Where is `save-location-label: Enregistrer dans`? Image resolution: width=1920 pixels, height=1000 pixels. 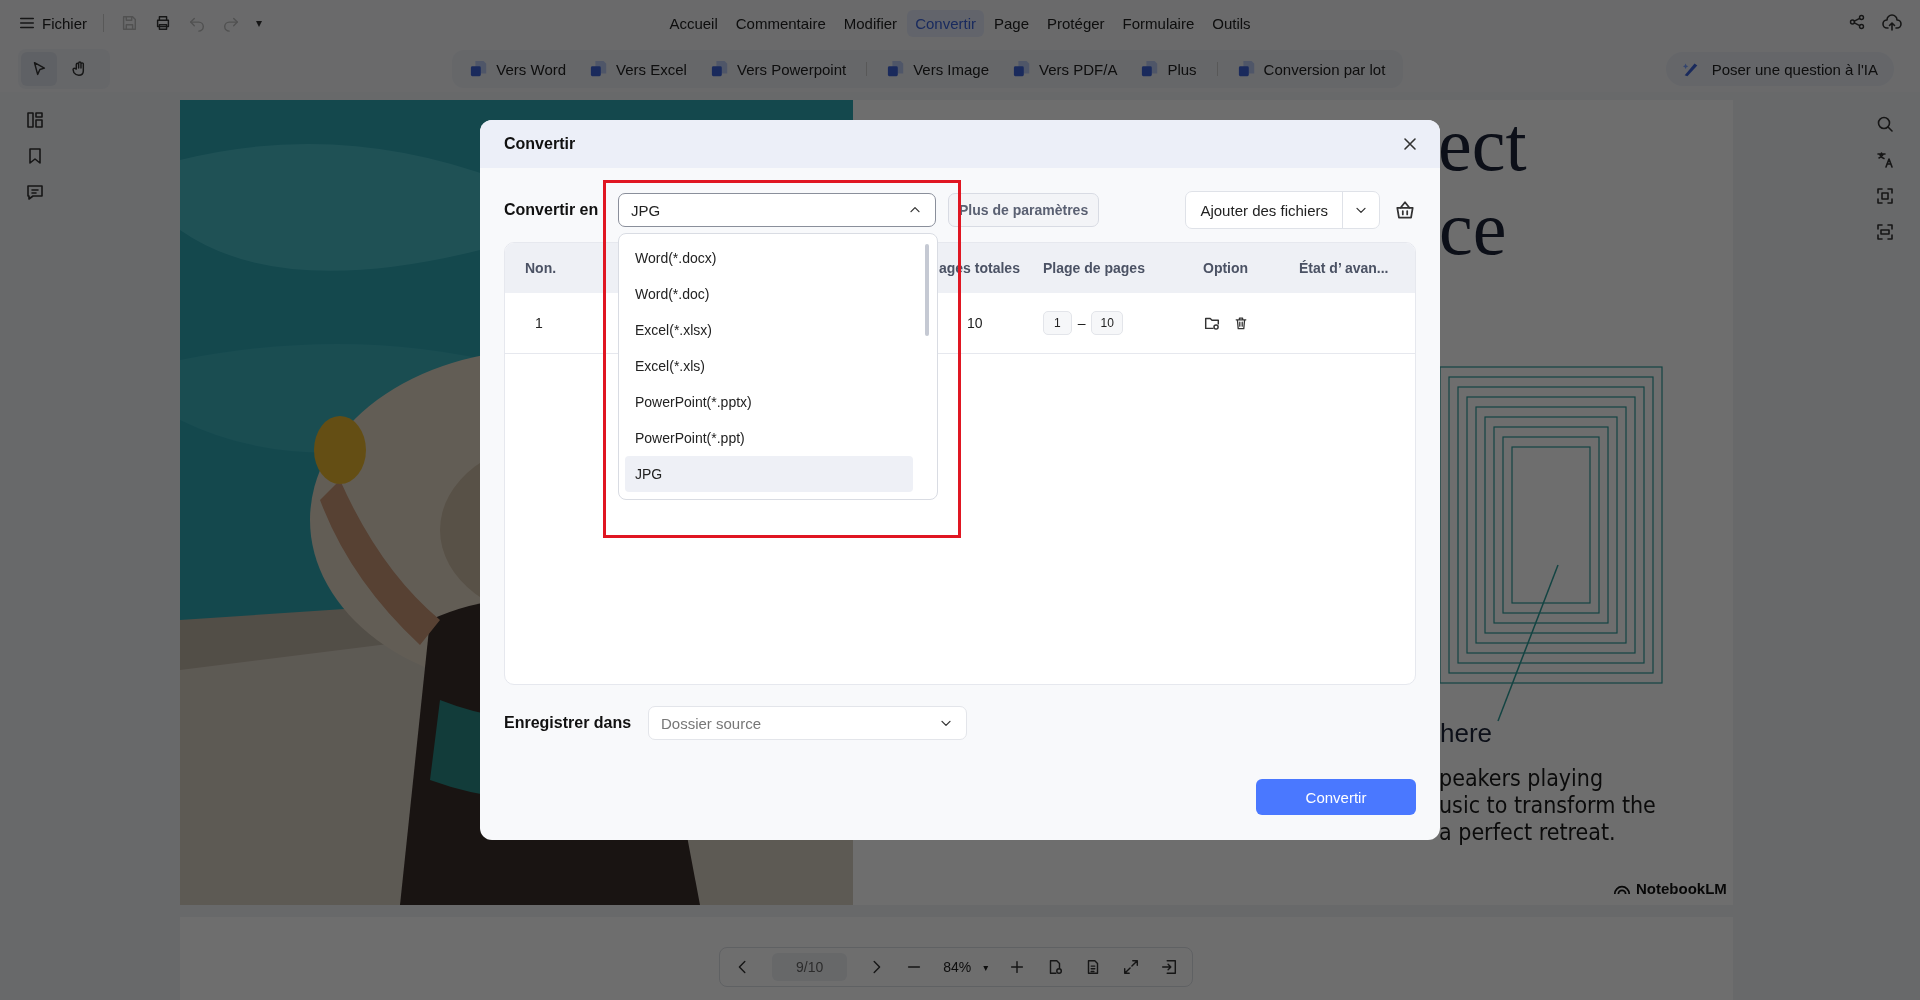 save-location-label: Enregistrer dans is located at coordinates (568, 723).